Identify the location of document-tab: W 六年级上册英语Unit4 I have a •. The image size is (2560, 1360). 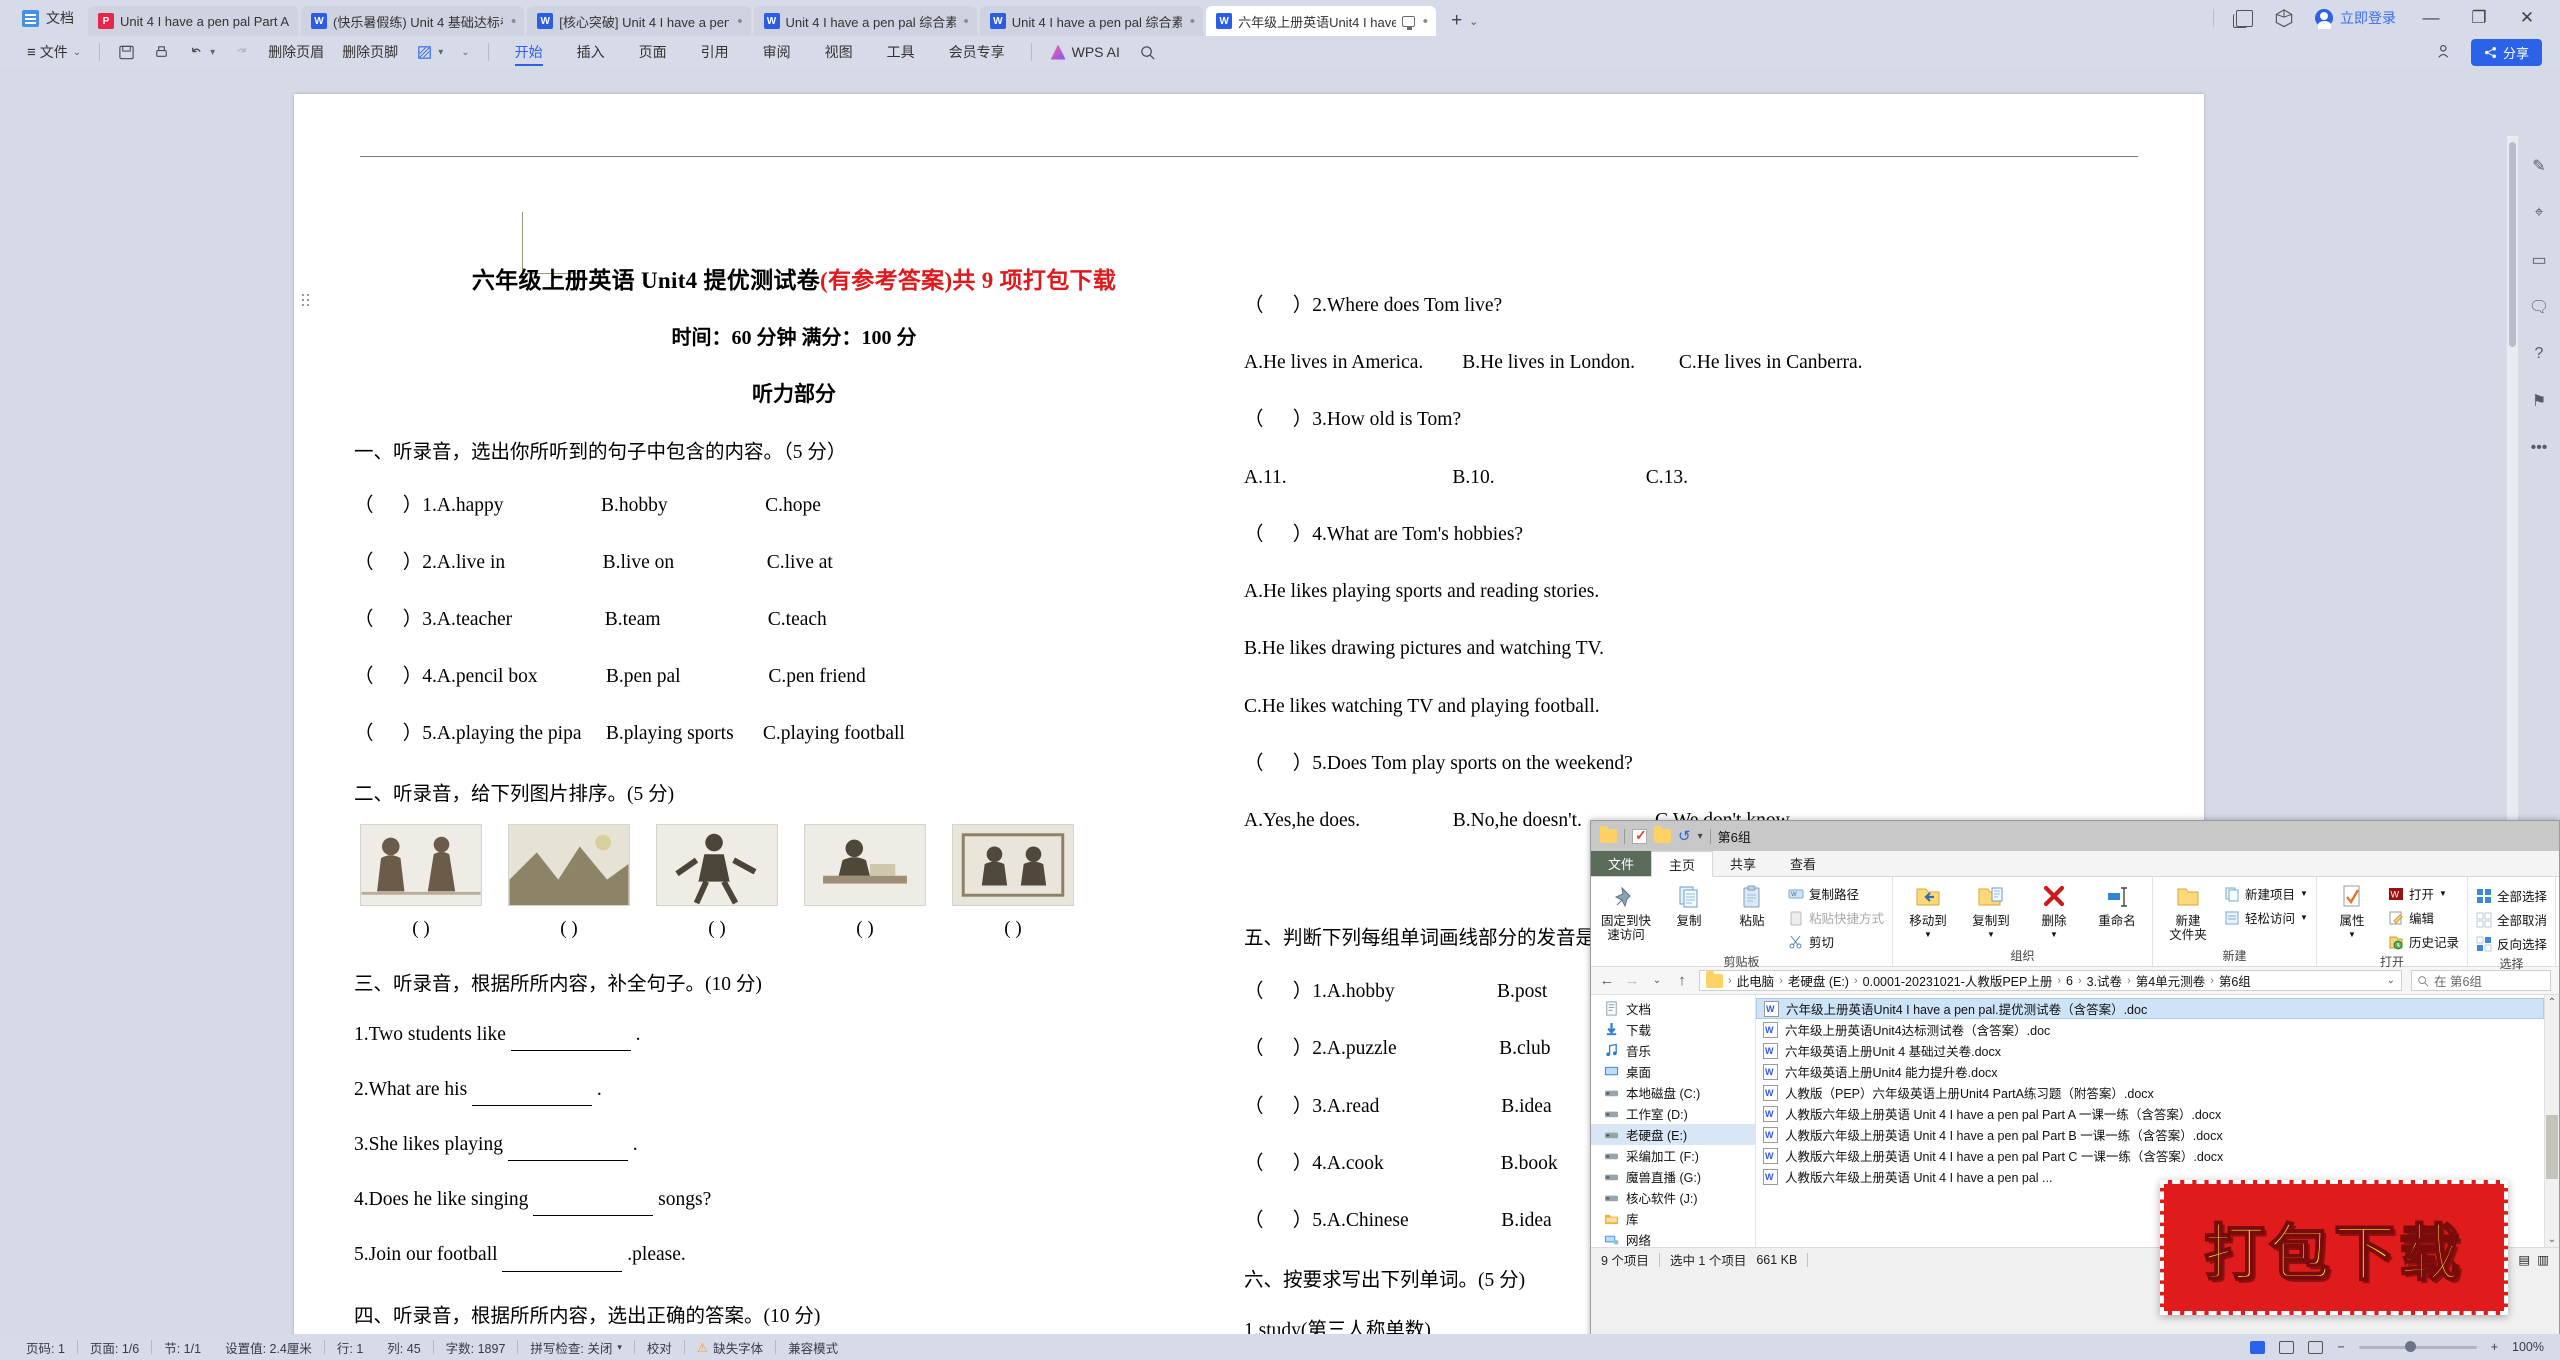
(1321, 21).